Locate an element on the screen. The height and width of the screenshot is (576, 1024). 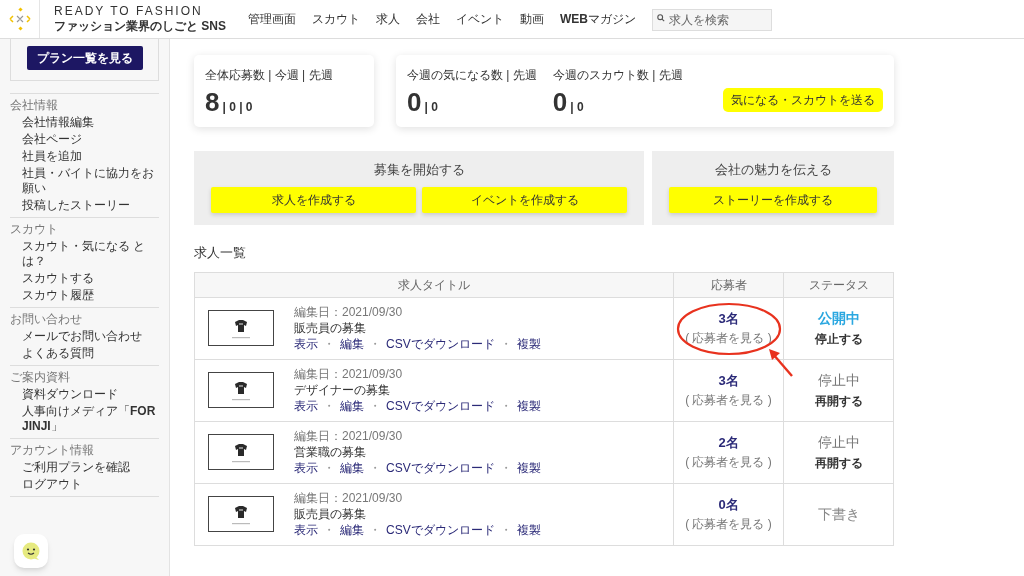
stat-label: 今週のスカウト数 | 先週 is located at coordinates (617, 75).